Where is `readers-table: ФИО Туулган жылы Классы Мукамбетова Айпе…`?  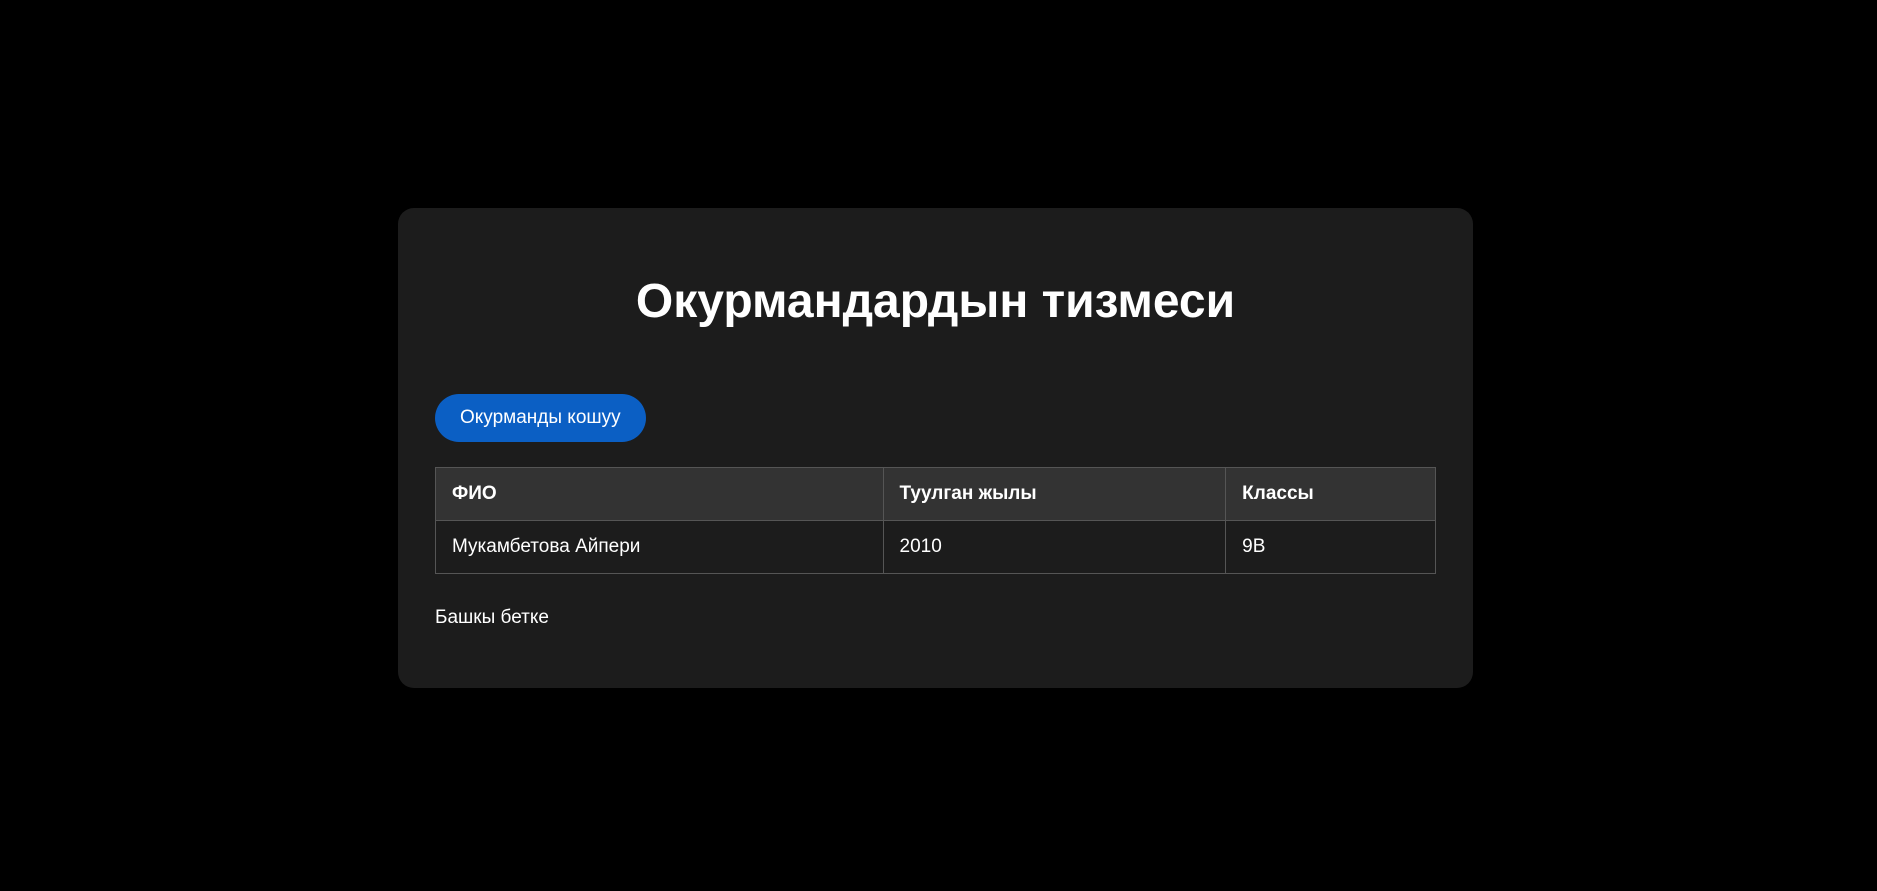 readers-table: ФИО Туулган жылы Классы Мукамбетова Айпе… is located at coordinates (935, 520).